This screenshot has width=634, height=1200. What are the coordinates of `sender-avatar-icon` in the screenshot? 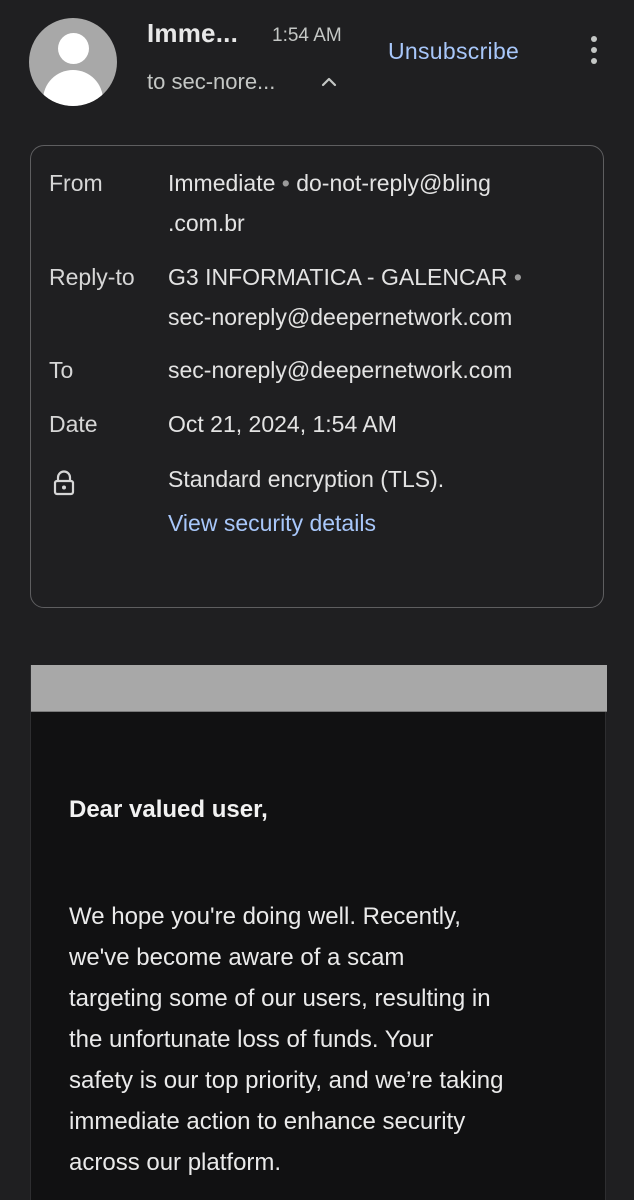 It's located at (73, 62).